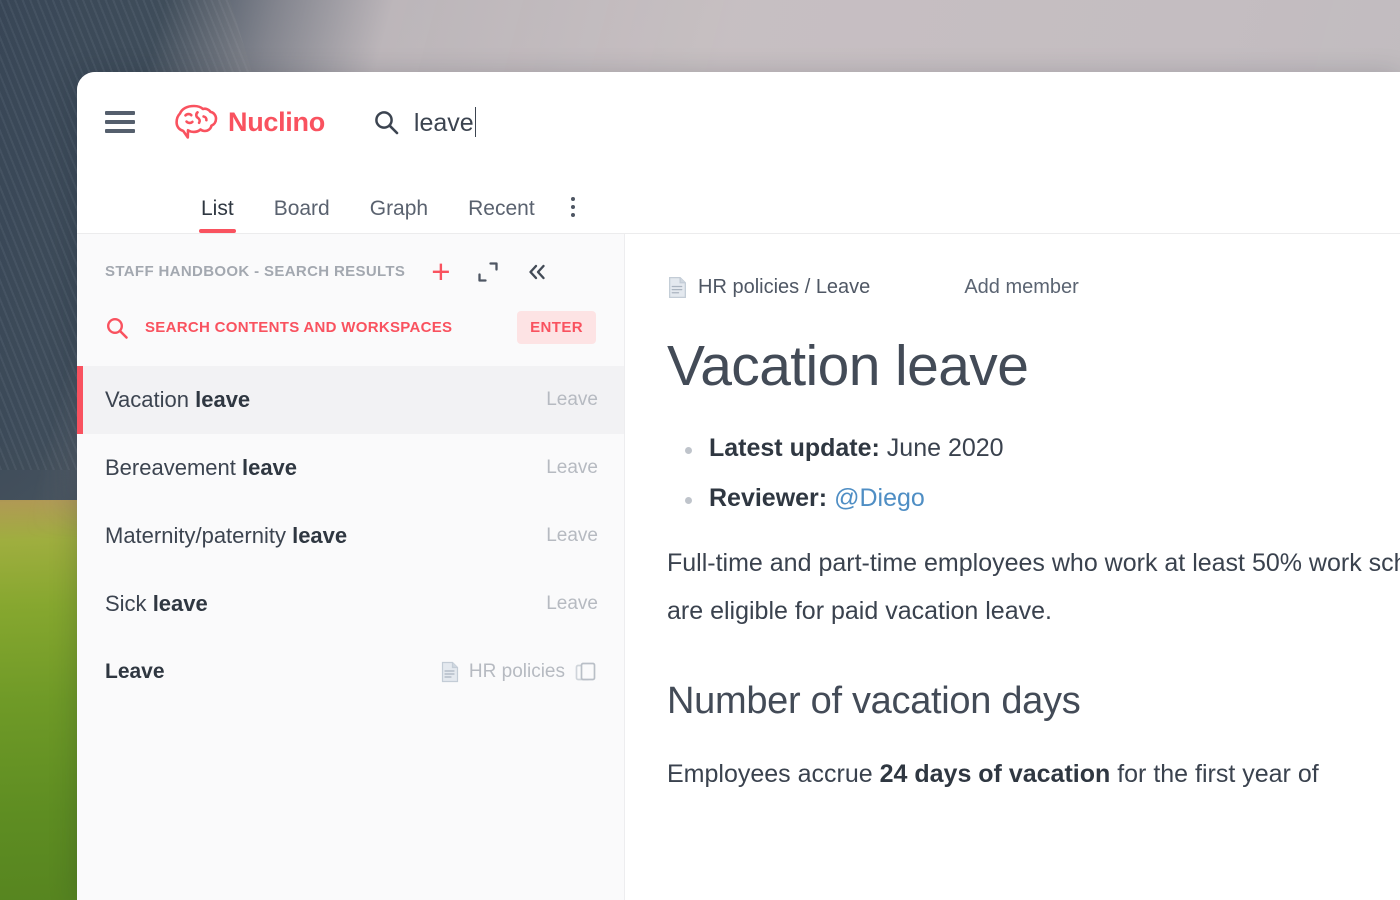 Image resolution: width=1400 pixels, height=900 pixels. What do you see at coordinates (794, 447) in the screenshot?
I see `bullet-label: Latest update:` at bounding box center [794, 447].